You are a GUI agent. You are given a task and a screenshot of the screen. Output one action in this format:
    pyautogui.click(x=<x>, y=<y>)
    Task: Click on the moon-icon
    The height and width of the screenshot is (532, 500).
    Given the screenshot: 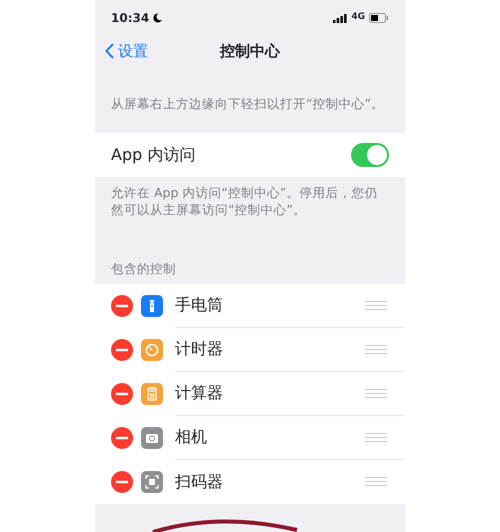 What is the action you would take?
    pyautogui.click(x=157, y=18)
    